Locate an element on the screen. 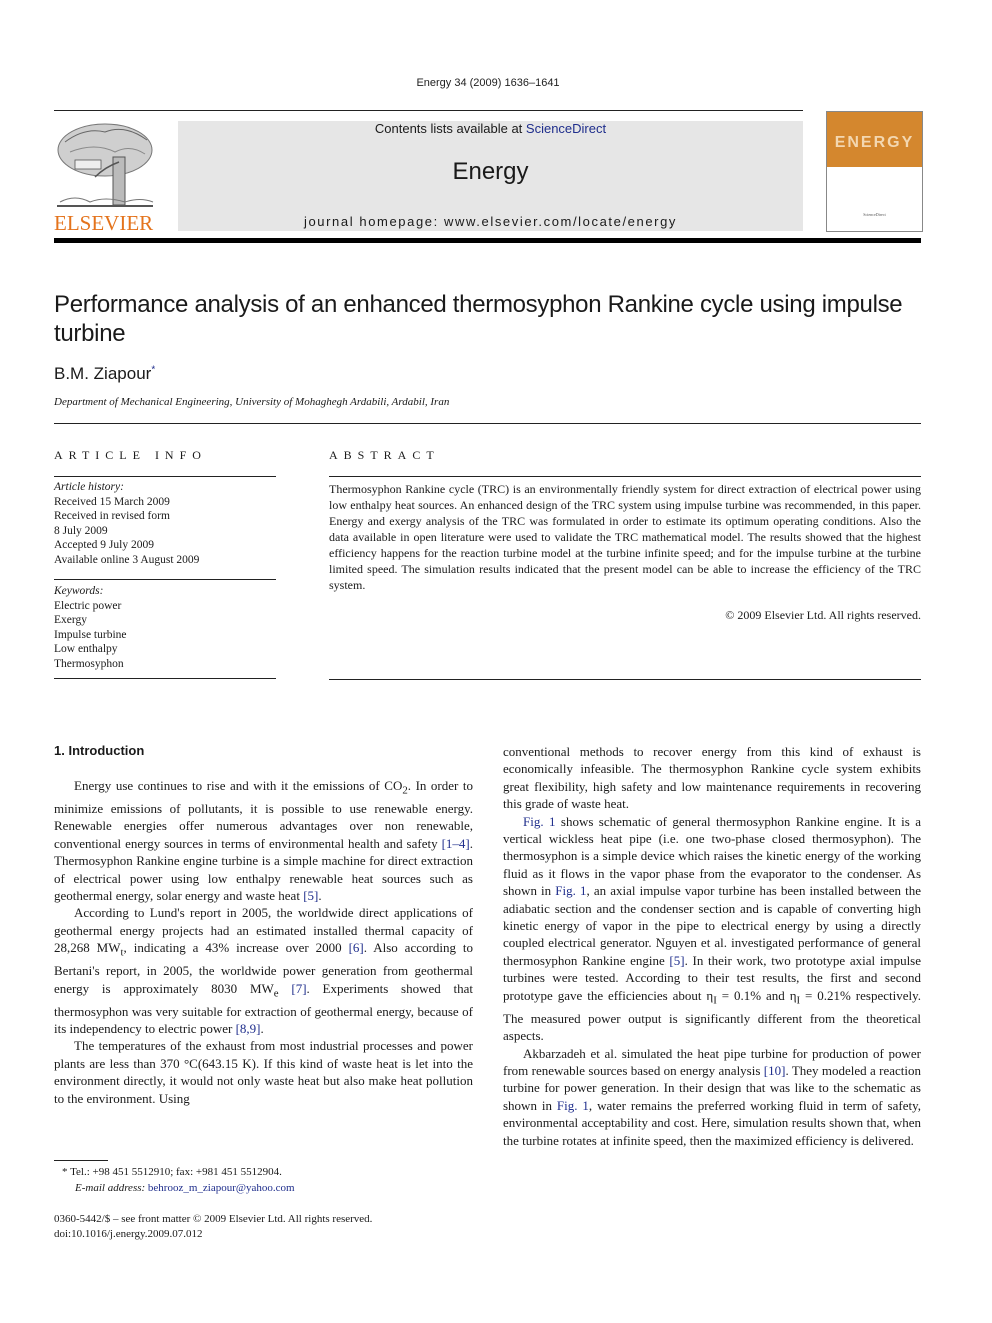 The image size is (992, 1323). header-thick-rule is located at coordinates (487, 240).